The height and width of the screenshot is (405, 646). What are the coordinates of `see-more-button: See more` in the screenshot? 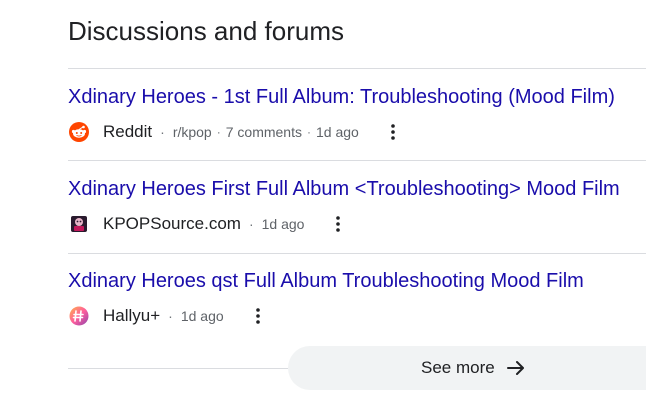 It's located at (467, 368).